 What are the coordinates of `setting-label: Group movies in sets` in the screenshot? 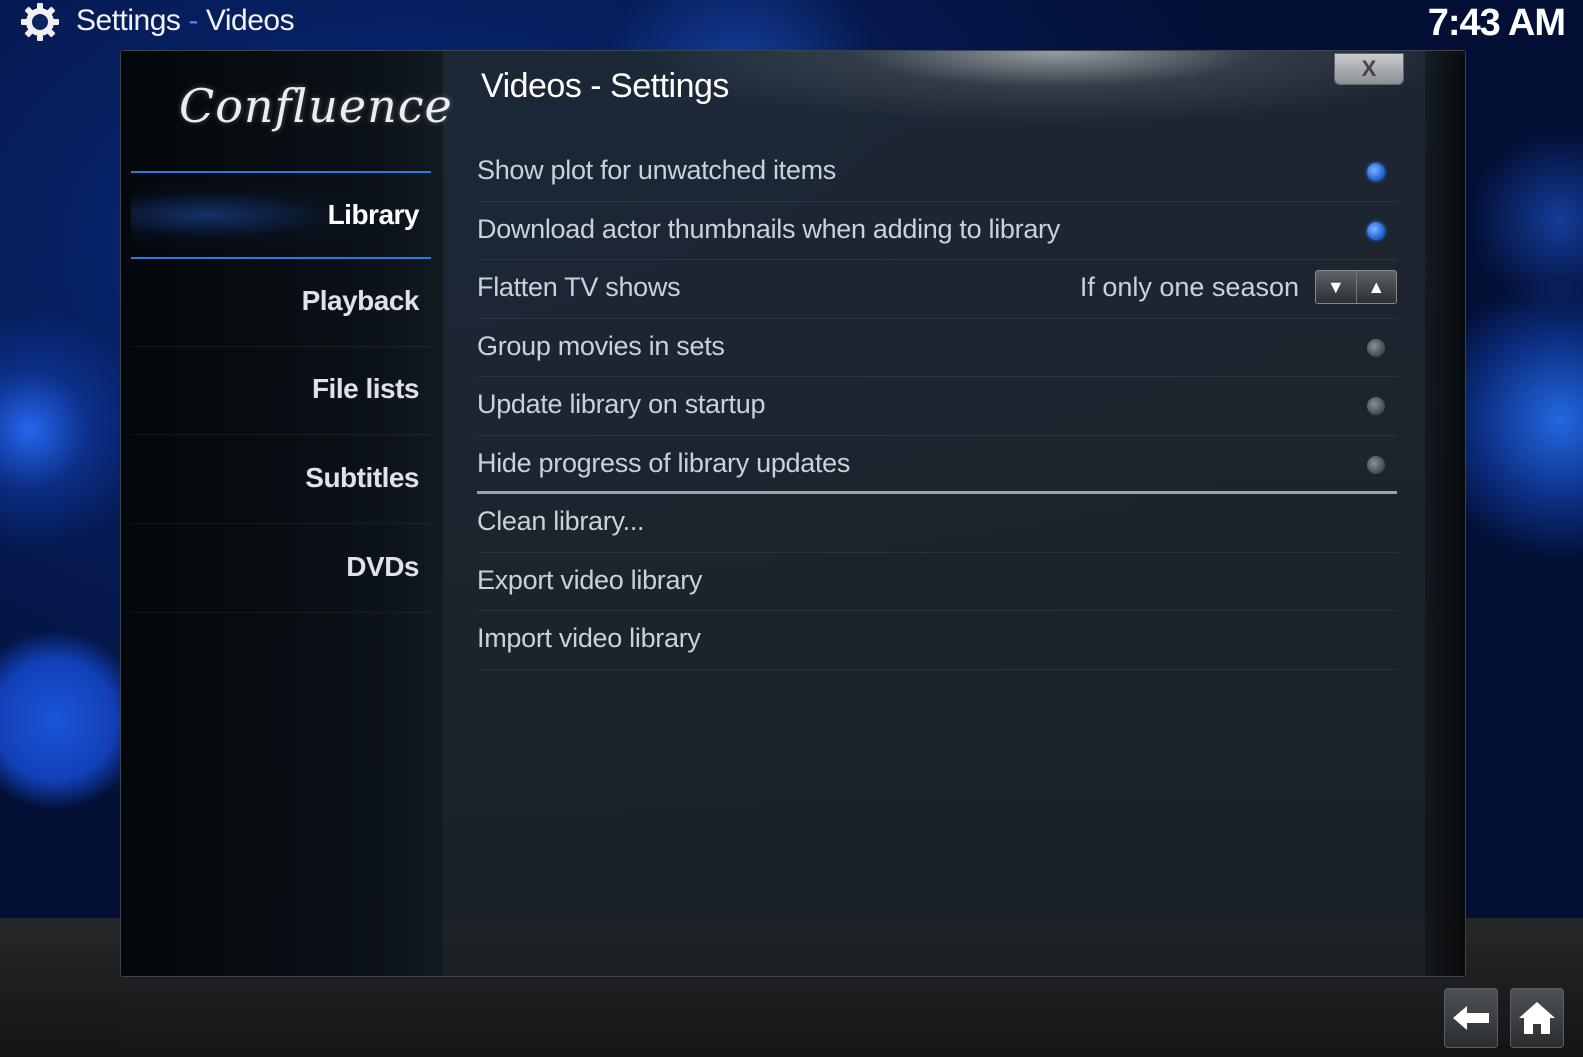 It's located at (601, 345).